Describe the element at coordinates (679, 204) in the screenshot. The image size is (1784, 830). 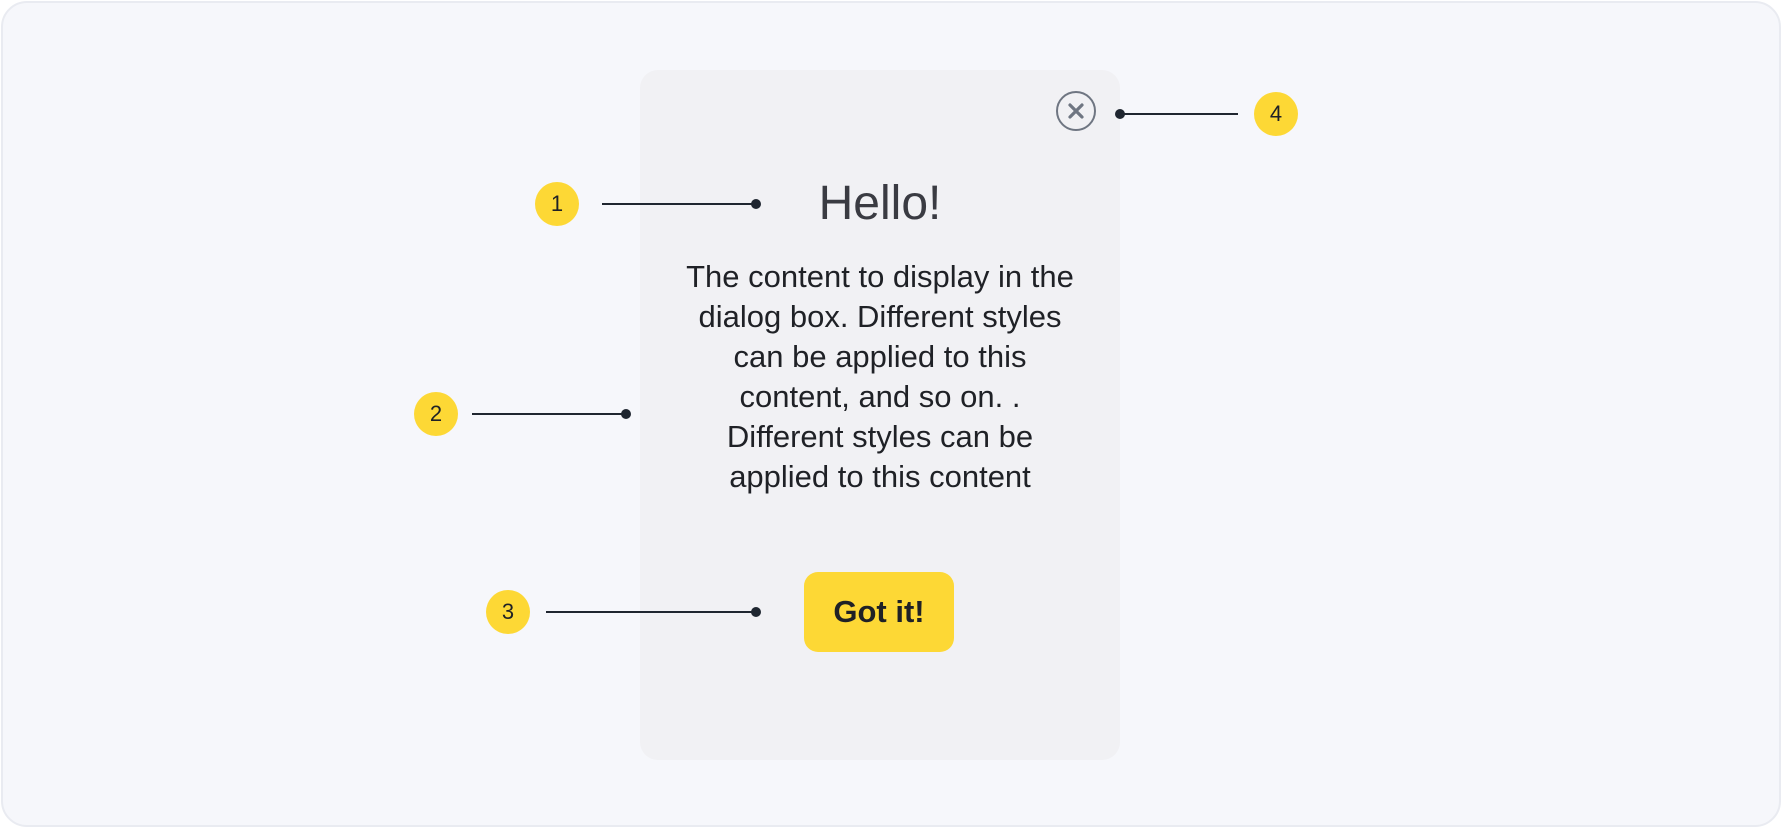
I see `callout-line-title` at that location.